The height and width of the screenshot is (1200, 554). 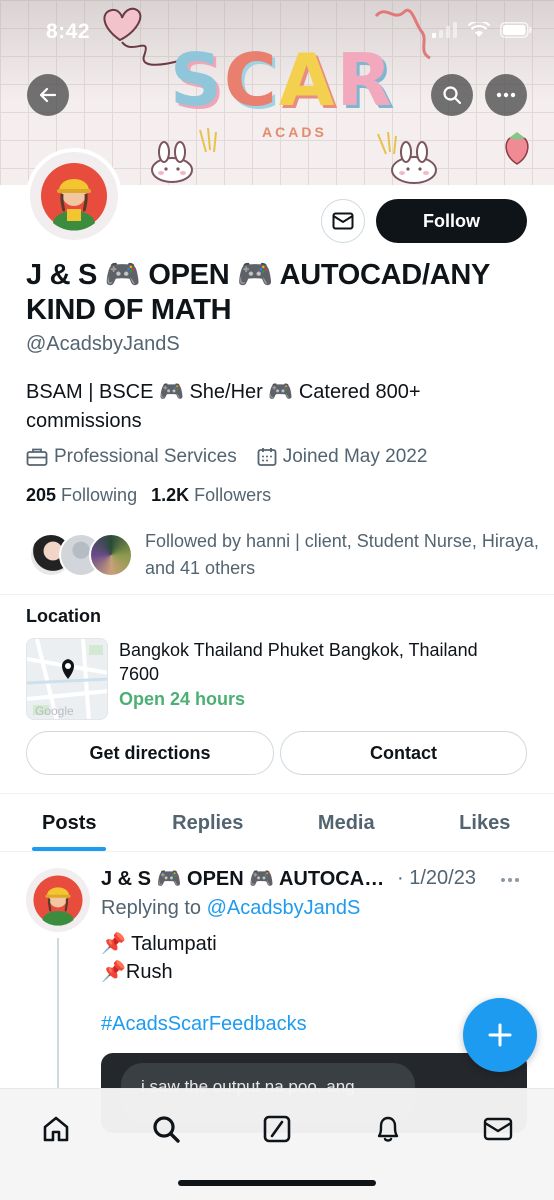 I want to click on more-button, so click(x=506, y=95).